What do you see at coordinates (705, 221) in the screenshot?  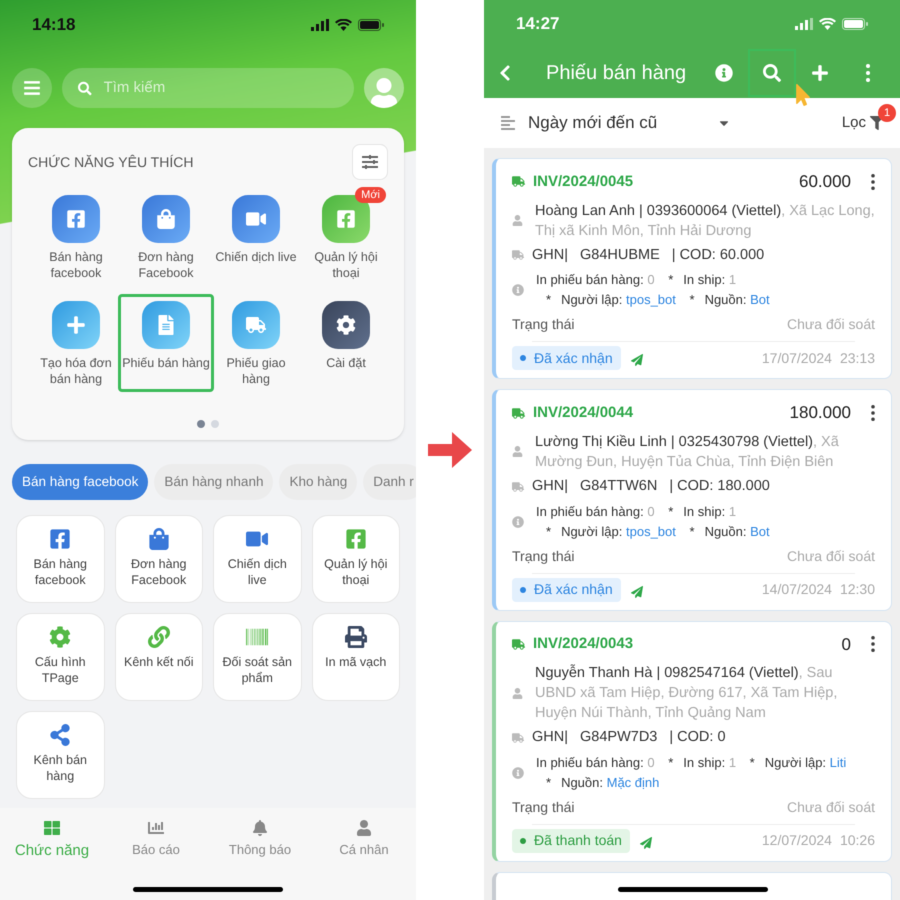 I see `customer-details: Hoàng Lan Anh | 0393600064 (Viettel), Xã Lạc Long, Thị xã Kinh Môn, Tỉnh Hải Dương` at bounding box center [705, 221].